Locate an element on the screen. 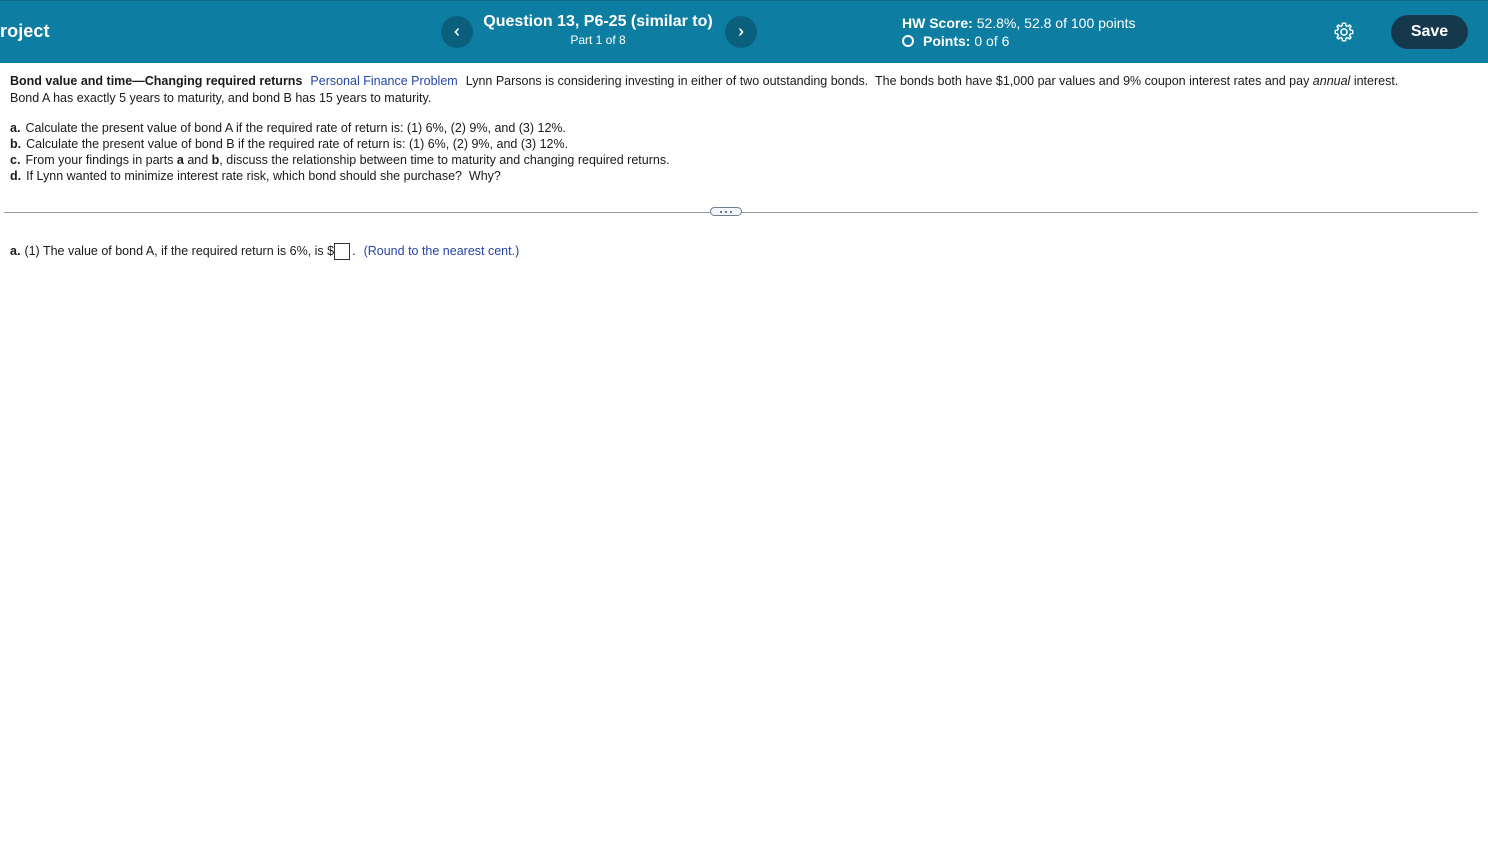  hw-score-label: HW Score: is located at coordinates (937, 23).